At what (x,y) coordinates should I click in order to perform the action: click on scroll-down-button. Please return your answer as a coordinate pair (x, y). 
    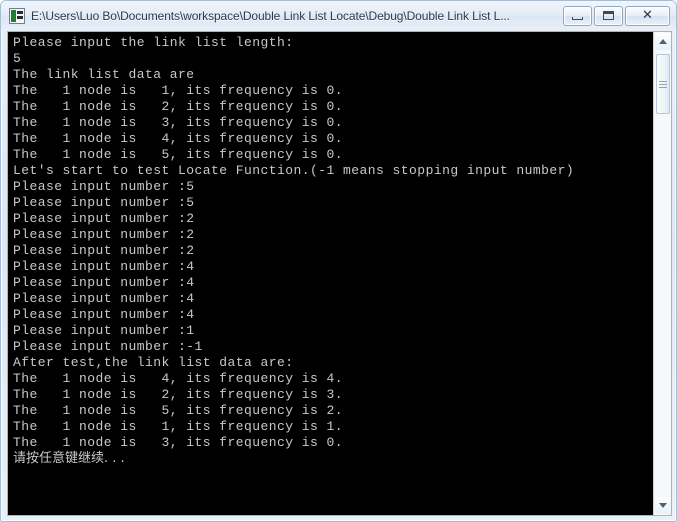
    Looking at the image, I should click on (663, 505).